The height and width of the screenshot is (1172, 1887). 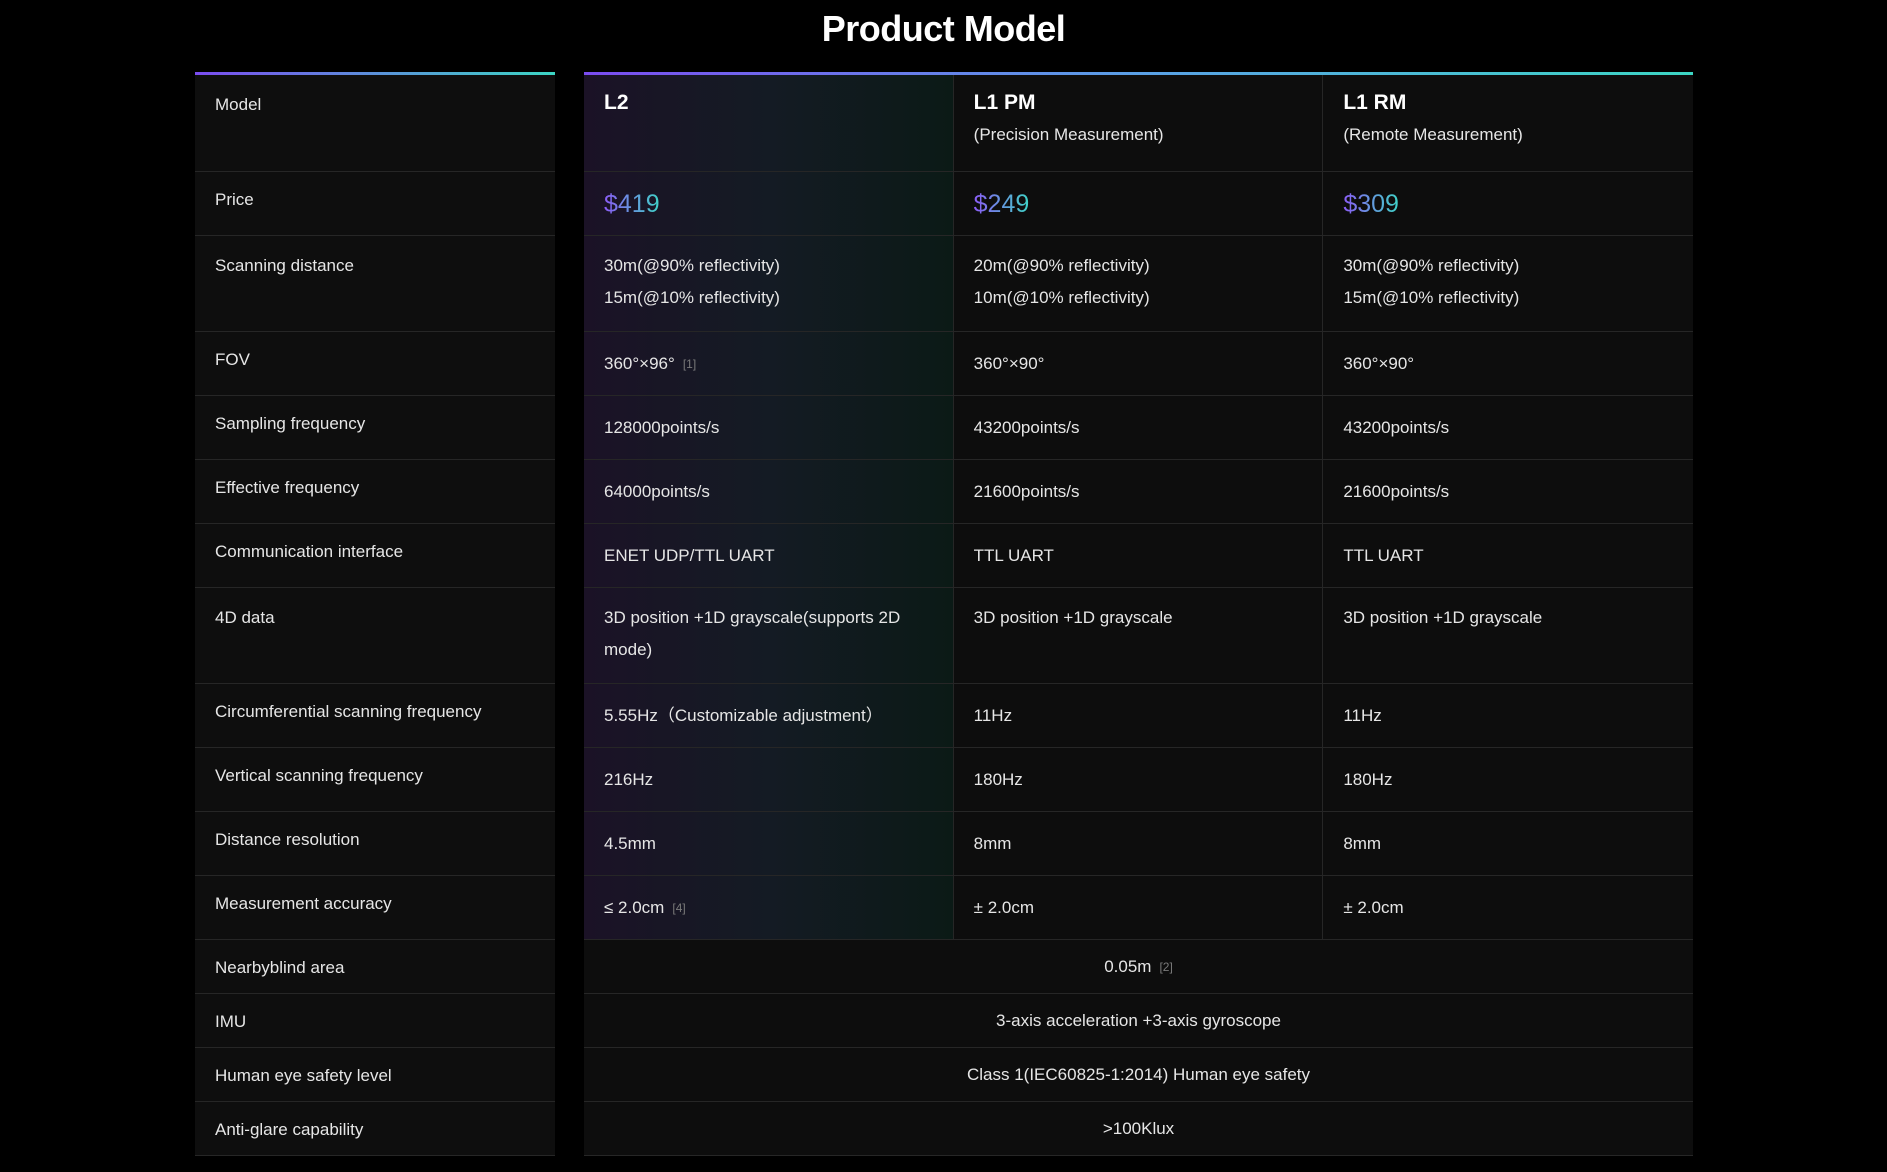 I want to click on blind-area-cell: 0.05m [2], so click(x=1138, y=966).